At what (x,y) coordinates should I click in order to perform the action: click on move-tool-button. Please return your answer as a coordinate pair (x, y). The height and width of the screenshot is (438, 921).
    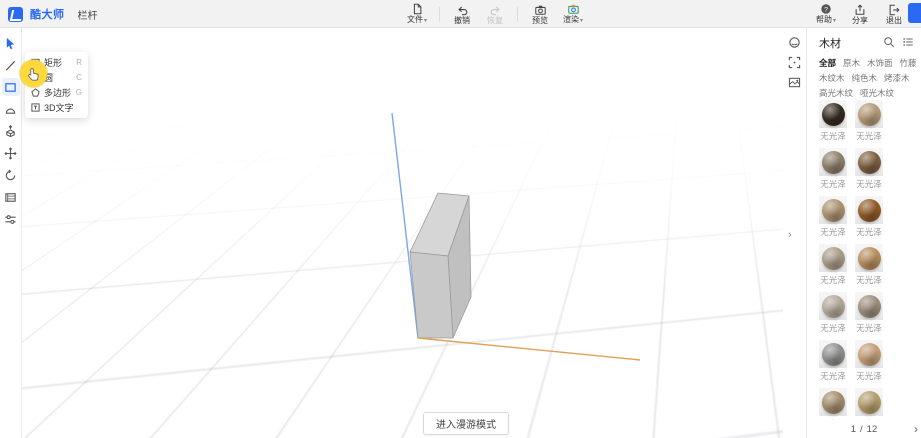
    Looking at the image, I should click on (11, 153).